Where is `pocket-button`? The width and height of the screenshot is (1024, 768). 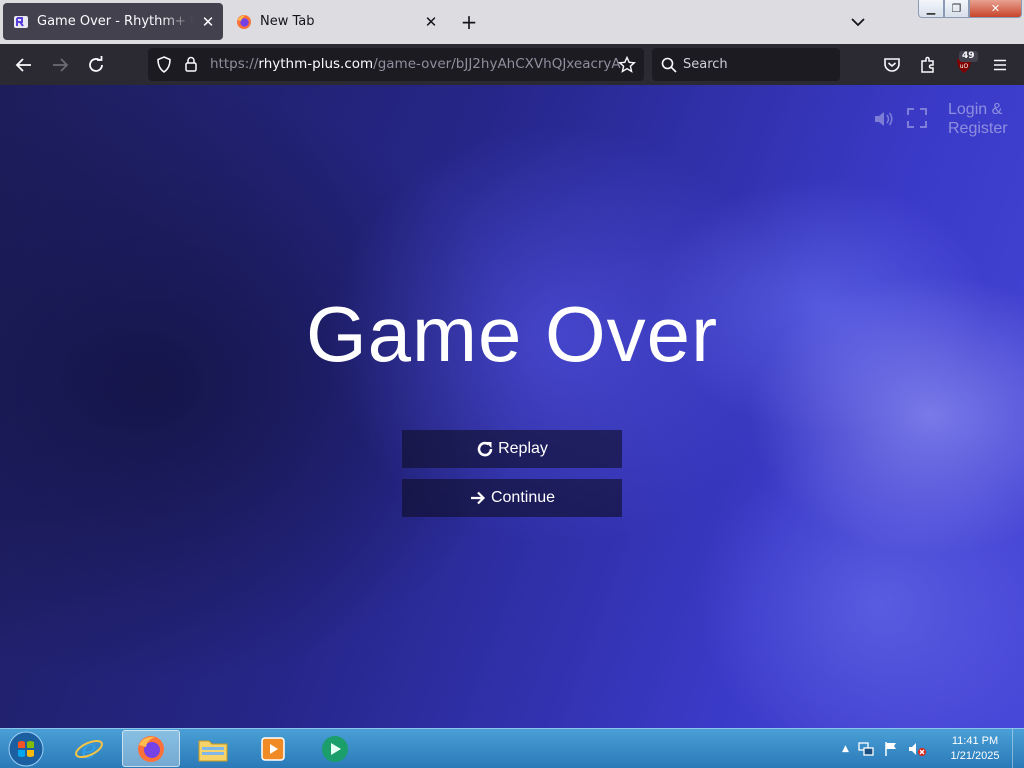 pocket-button is located at coordinates (892, 65).